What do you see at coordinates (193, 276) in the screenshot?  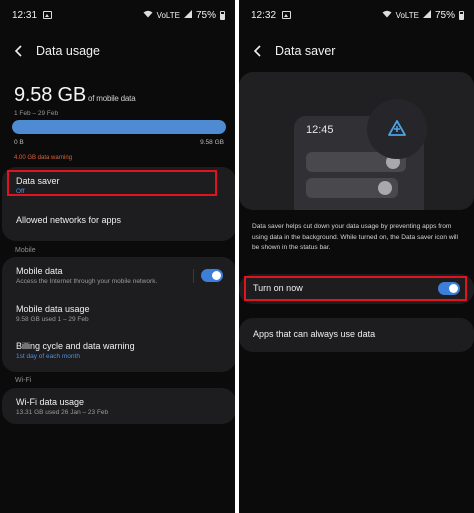 I see `toggle-divider` at bounding box center [193, 276].